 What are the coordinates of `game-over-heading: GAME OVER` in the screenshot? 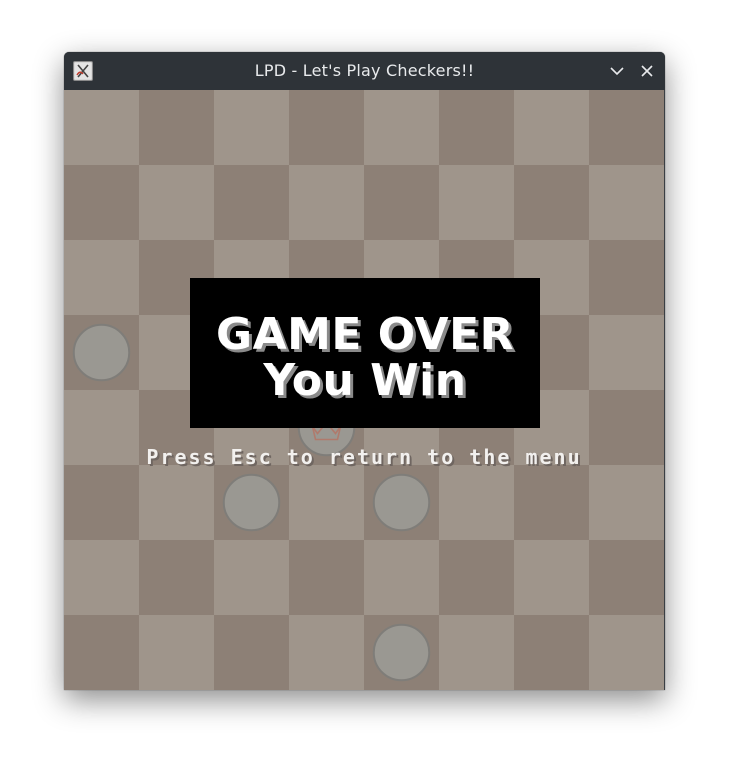 It's located at (365, 334).